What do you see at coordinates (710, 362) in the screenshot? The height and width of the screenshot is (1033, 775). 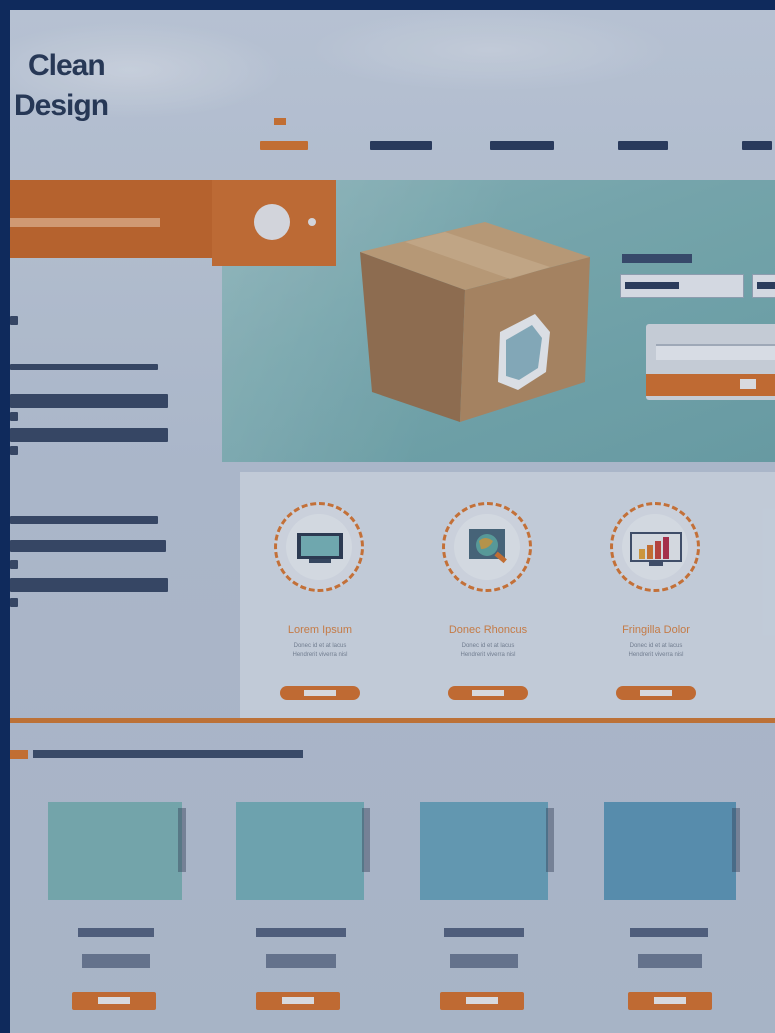 I see `hero-form-panel` at bounding box center [710, 362].